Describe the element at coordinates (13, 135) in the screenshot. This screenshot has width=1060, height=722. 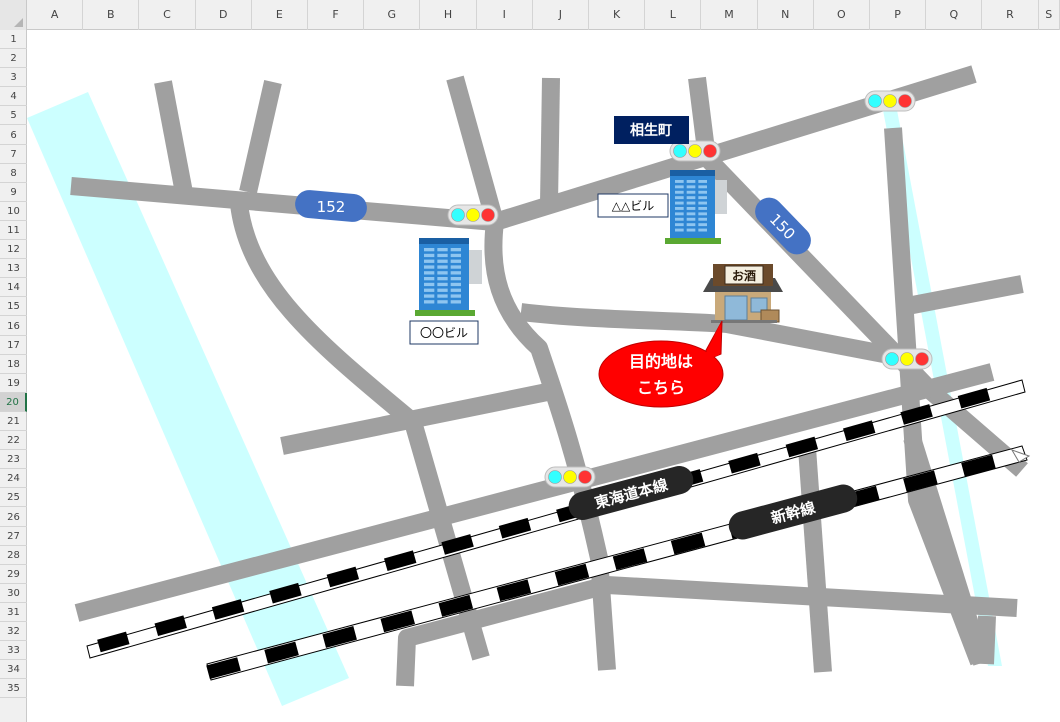
I see `row-header-6: 6` at that location.